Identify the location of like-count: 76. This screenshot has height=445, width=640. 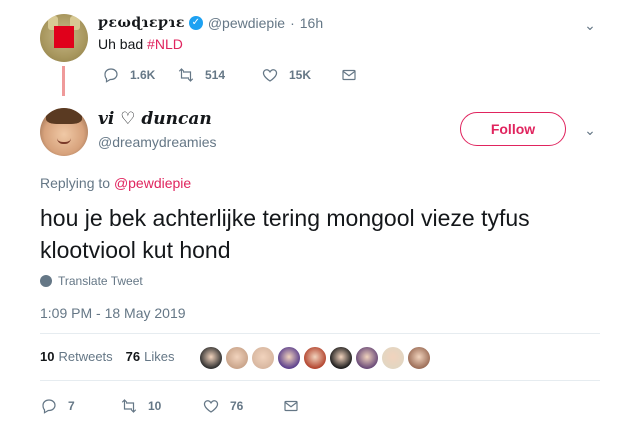
(237, 406).